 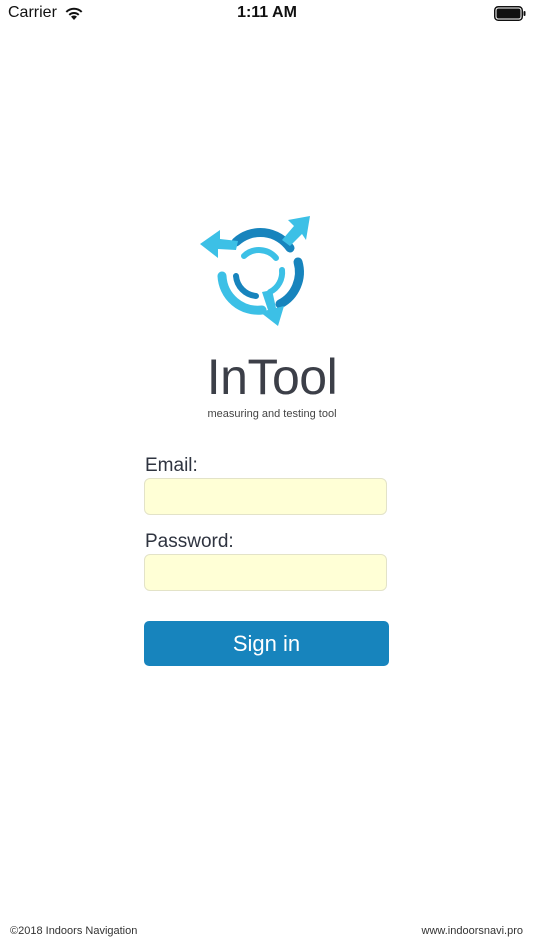 What do you see at coordinates (265, 496) in the screenshot?
I see `email-input` at bounding box center [265, 496].